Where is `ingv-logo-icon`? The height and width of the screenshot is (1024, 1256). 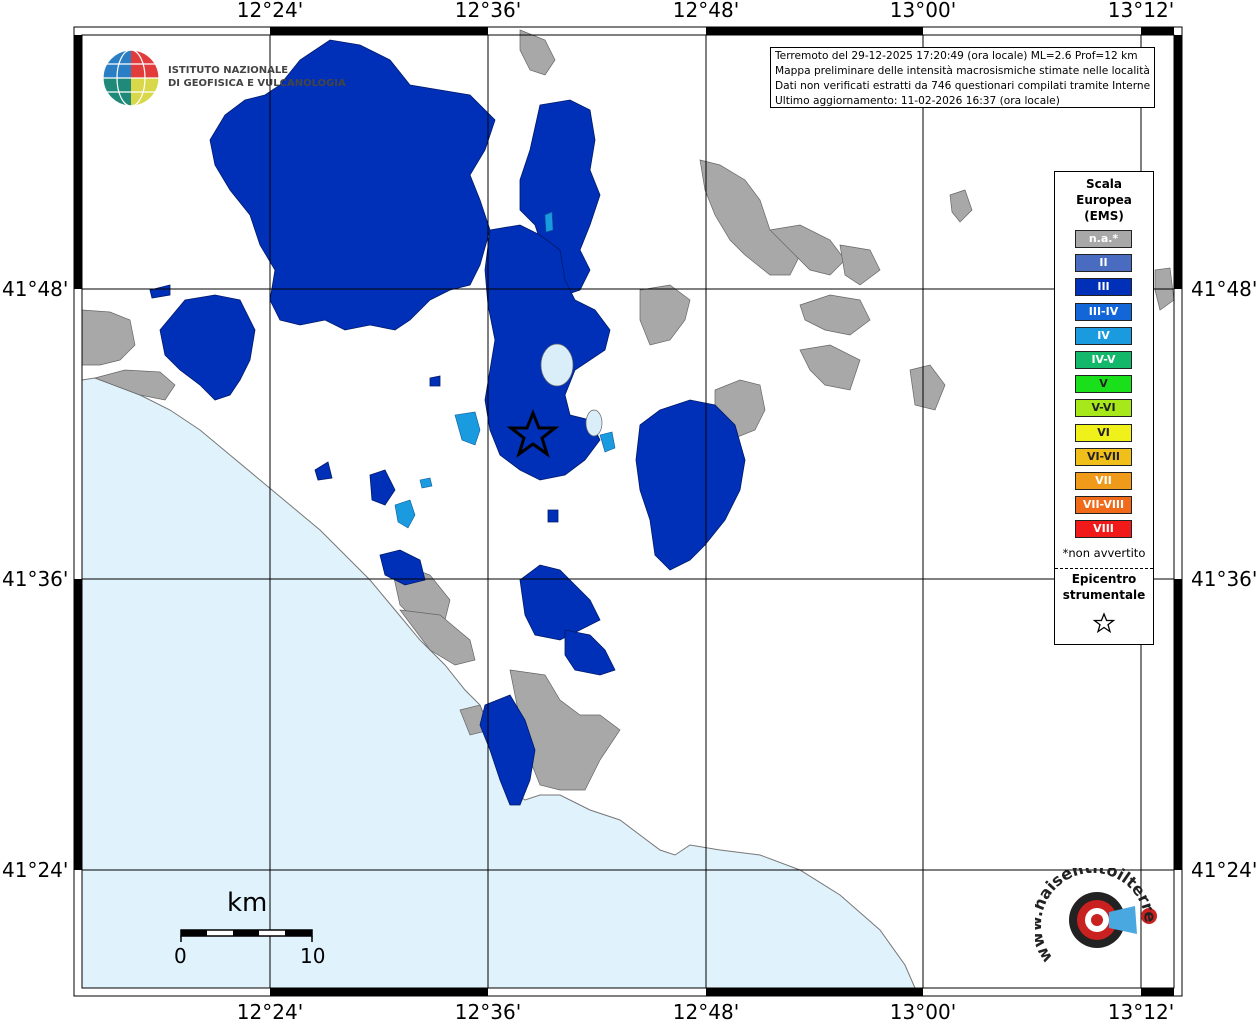
ingv-logo-icon is located at coordinates (131, 78).